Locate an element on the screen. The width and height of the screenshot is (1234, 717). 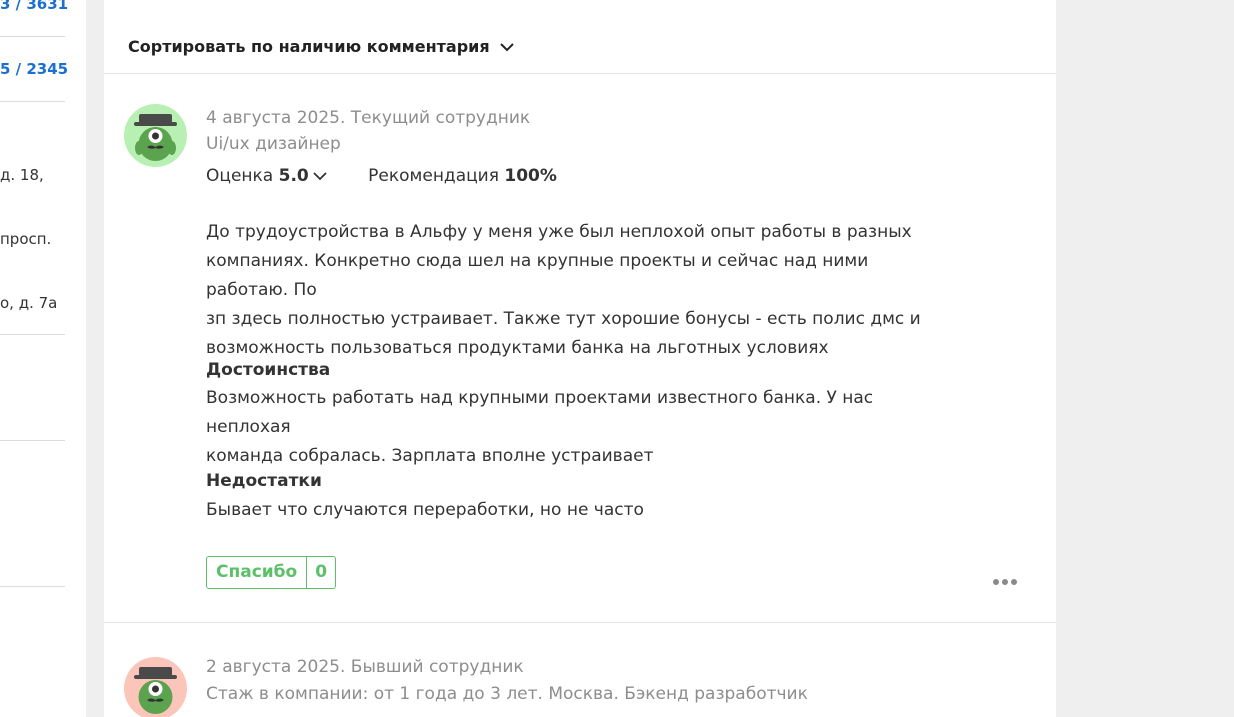
address-text-1: д. 18, is located at coordinates (22, 175).